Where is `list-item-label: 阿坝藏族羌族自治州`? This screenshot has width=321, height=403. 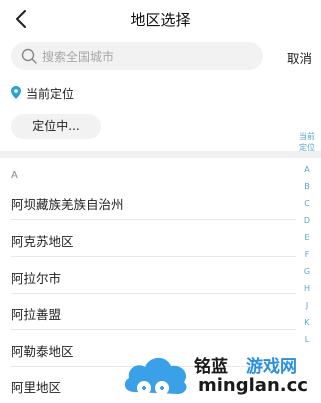
list-item-label: 阿坝藏族羌族自治州 is located at coordinates (67, 204).